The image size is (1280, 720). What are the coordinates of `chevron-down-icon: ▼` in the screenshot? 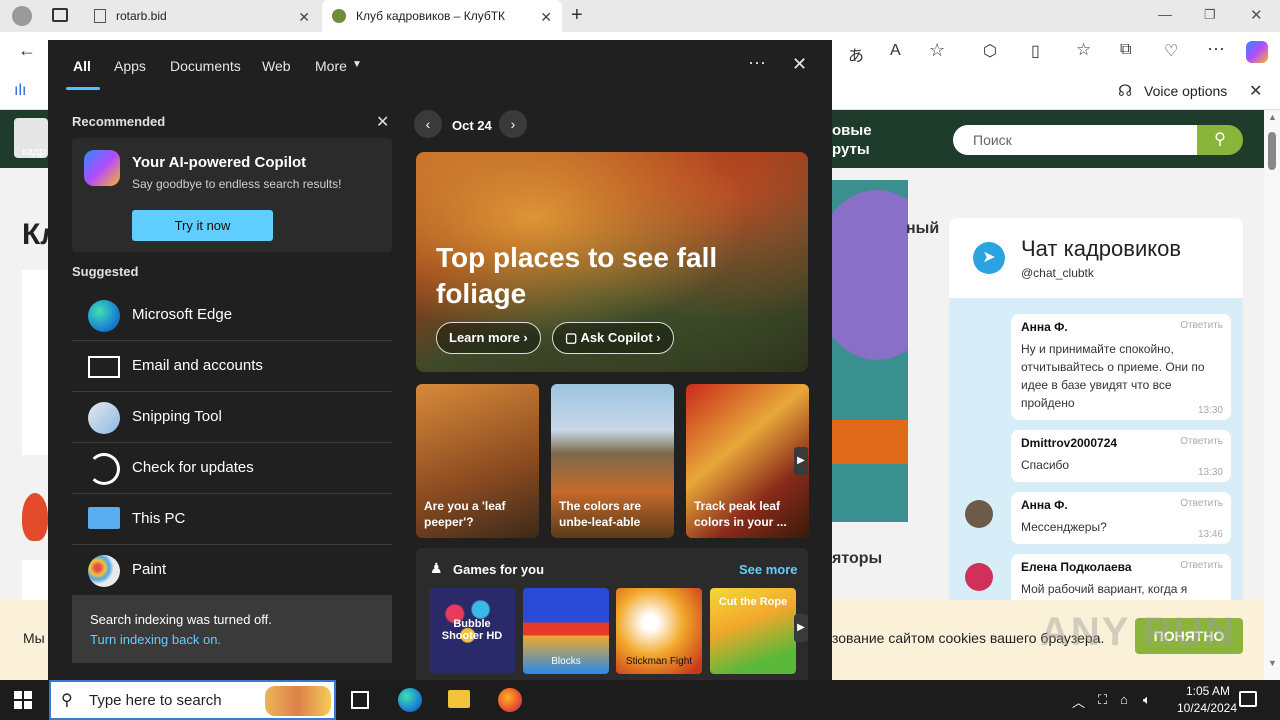 It's located at (357, 64).